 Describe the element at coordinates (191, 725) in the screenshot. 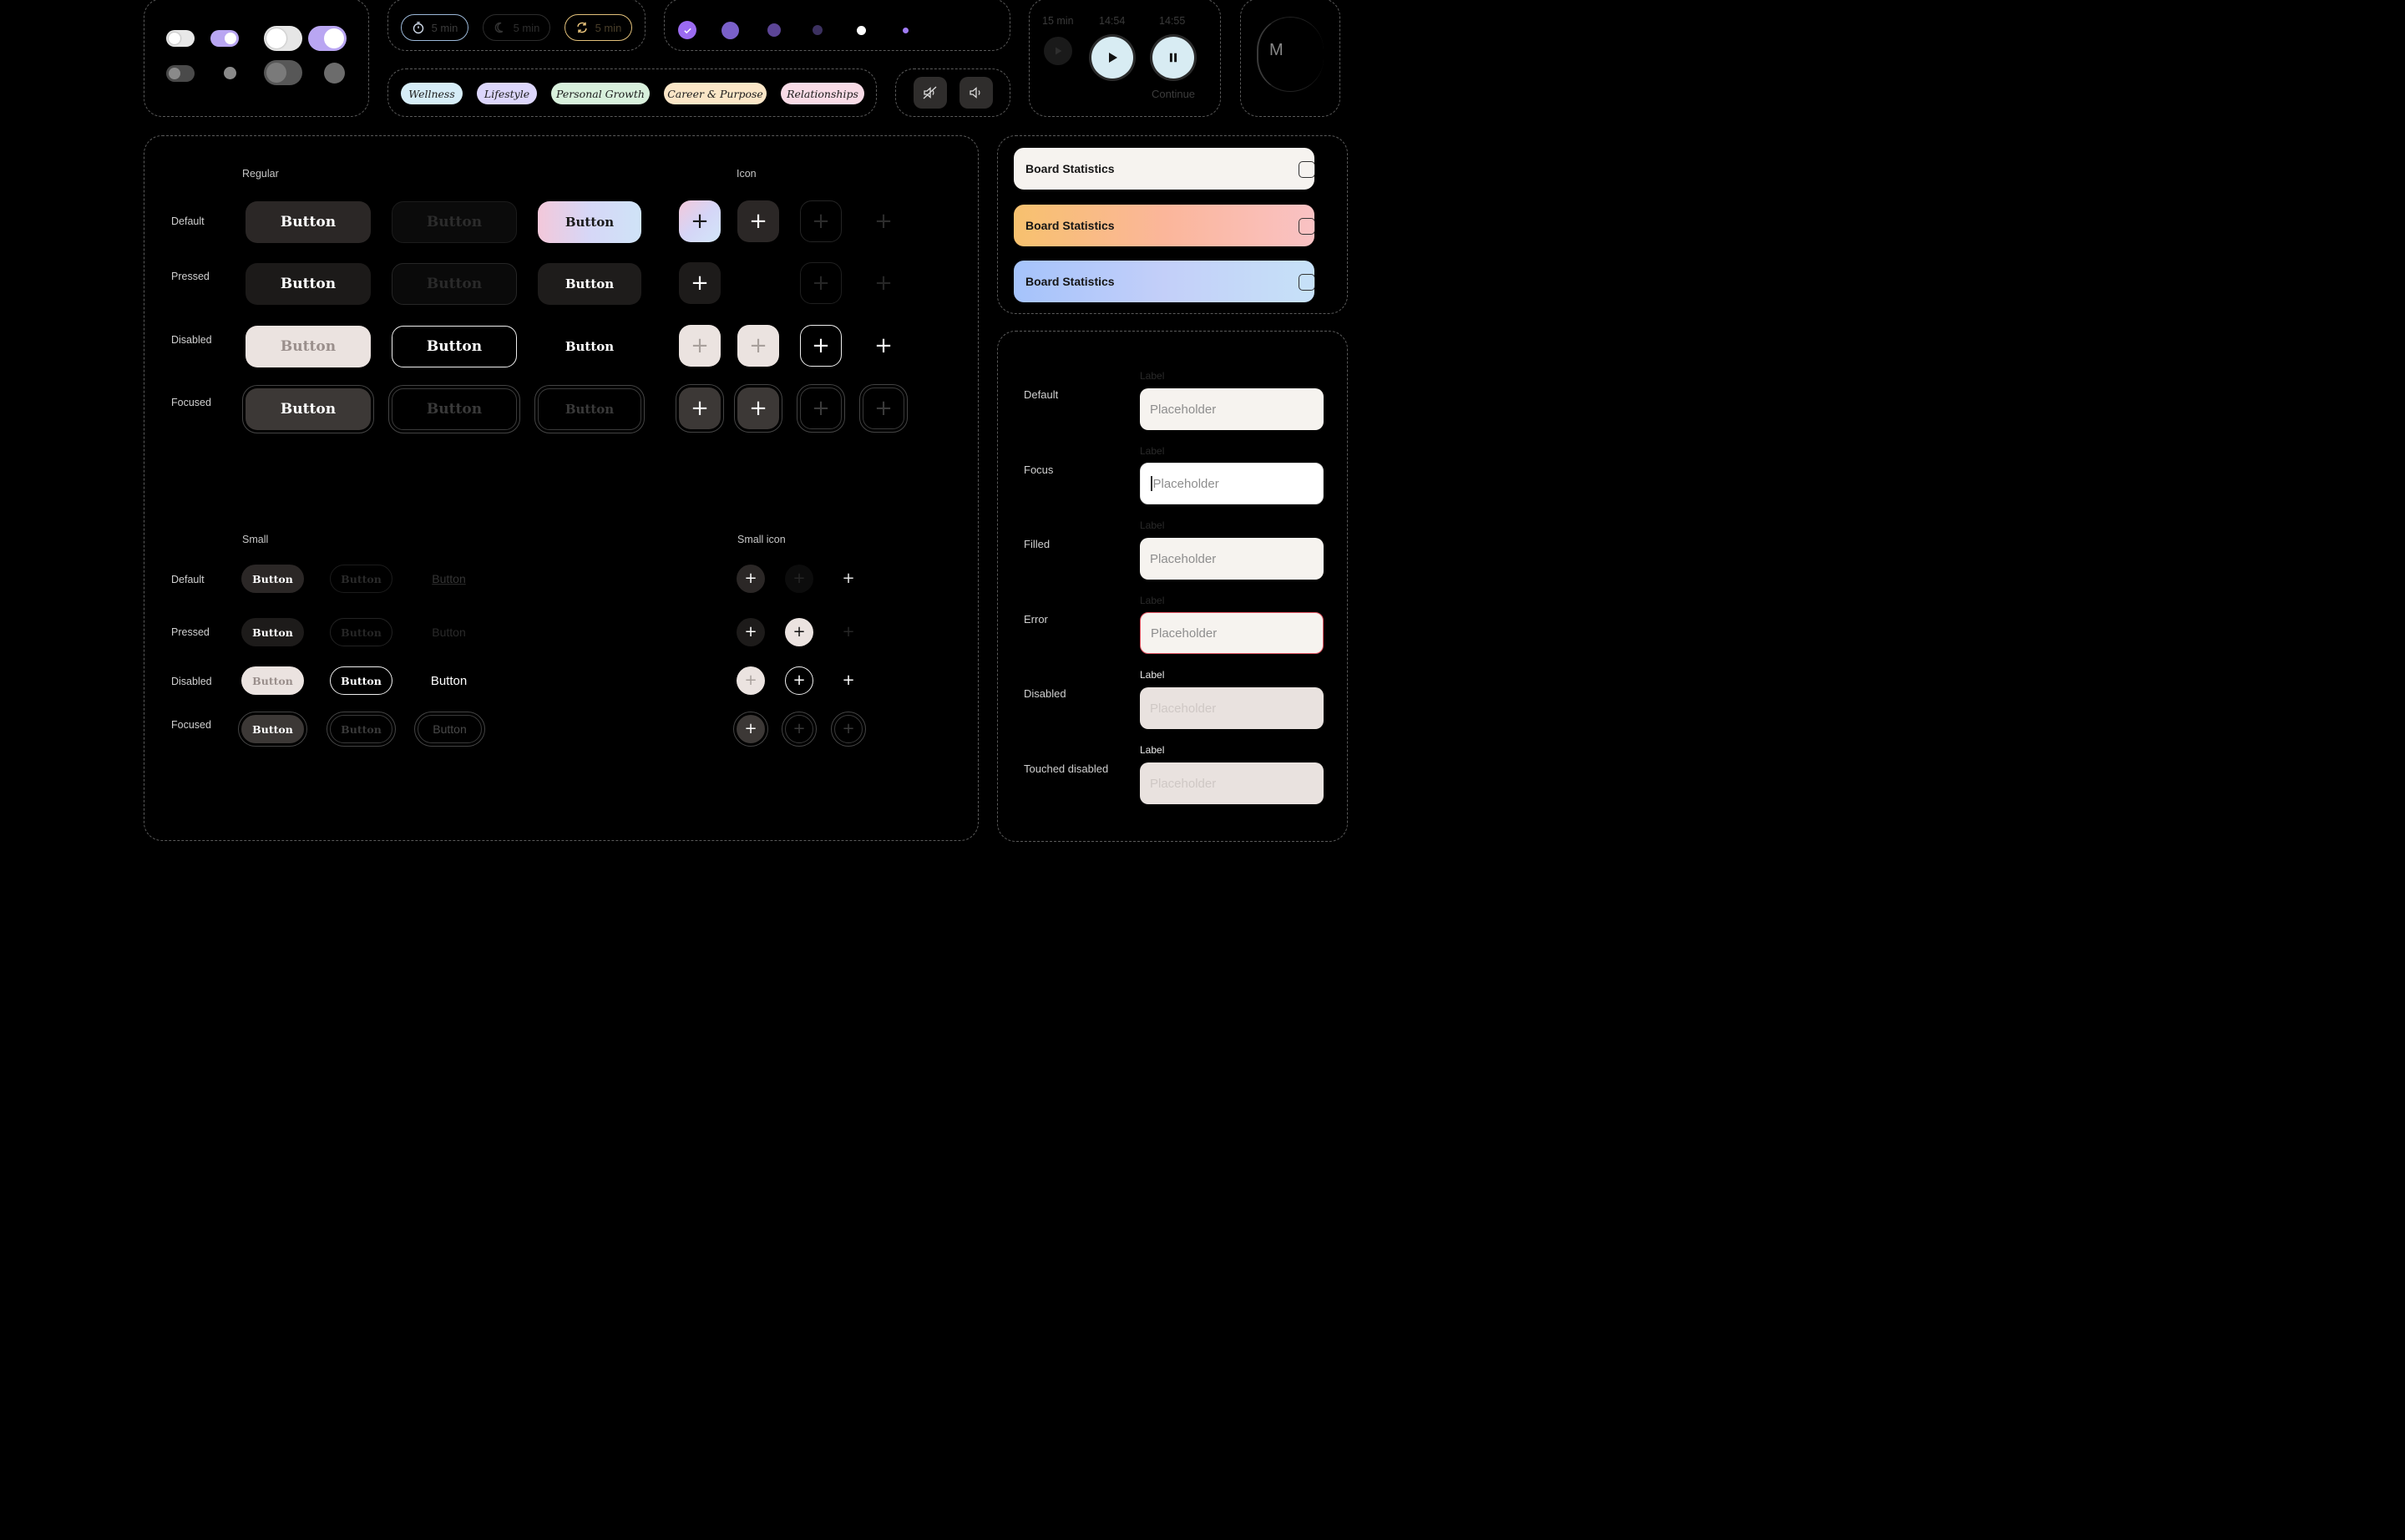

I see `state-label-focused: Focused` at that location.